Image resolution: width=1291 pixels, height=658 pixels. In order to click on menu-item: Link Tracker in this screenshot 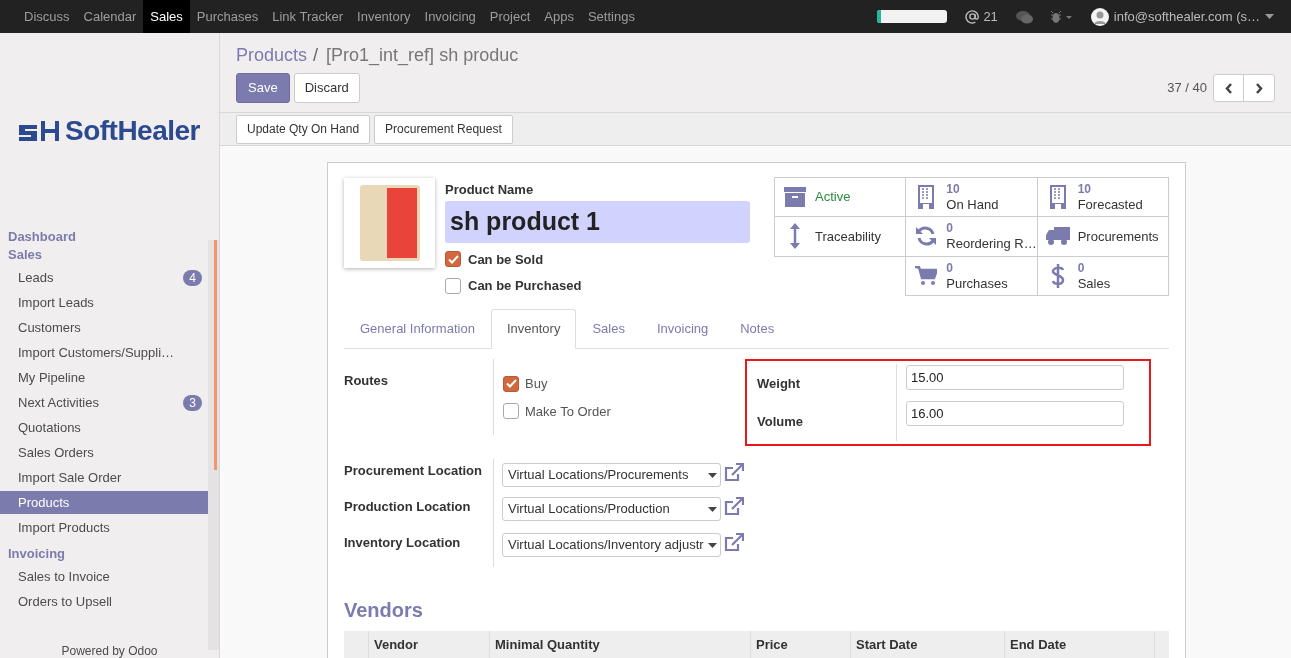, I will do `click(308, 16)`.